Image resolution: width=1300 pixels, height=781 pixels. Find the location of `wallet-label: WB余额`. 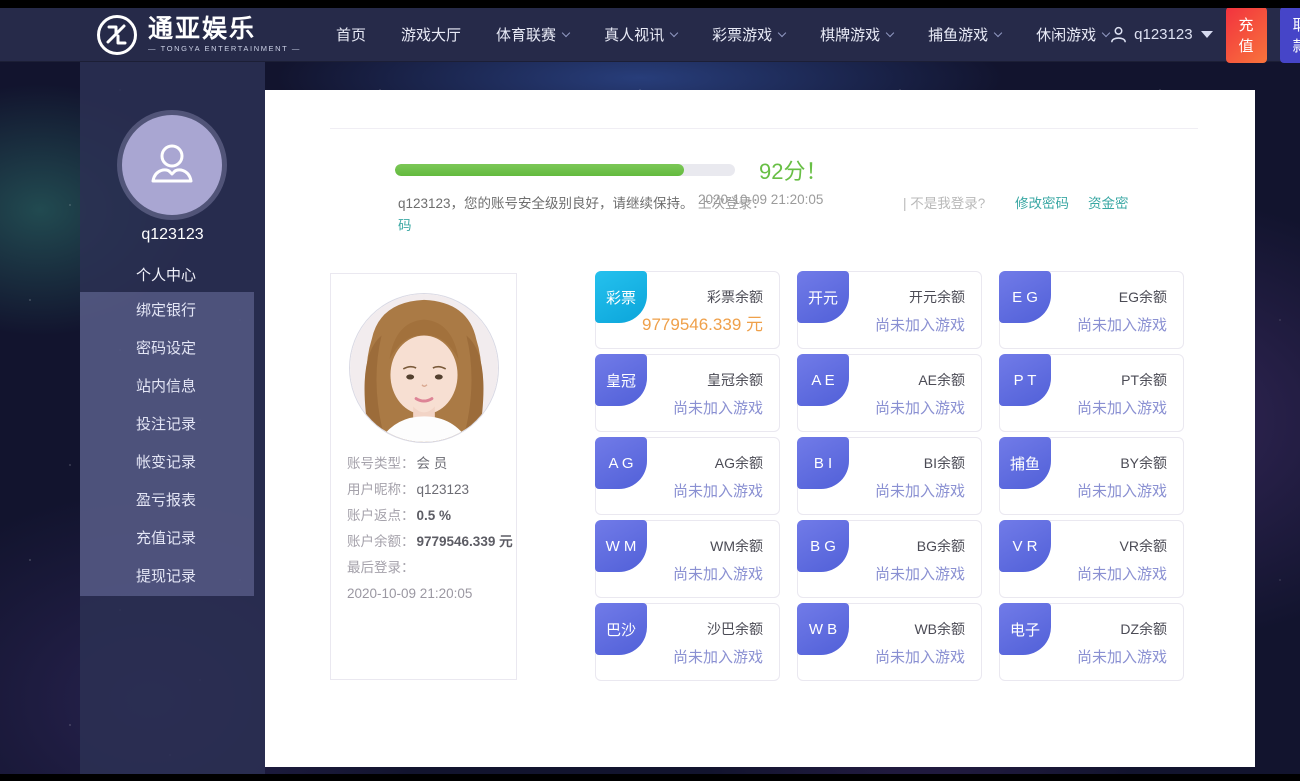

wallet-label: WB余额 is located at coordinates (939, 629).